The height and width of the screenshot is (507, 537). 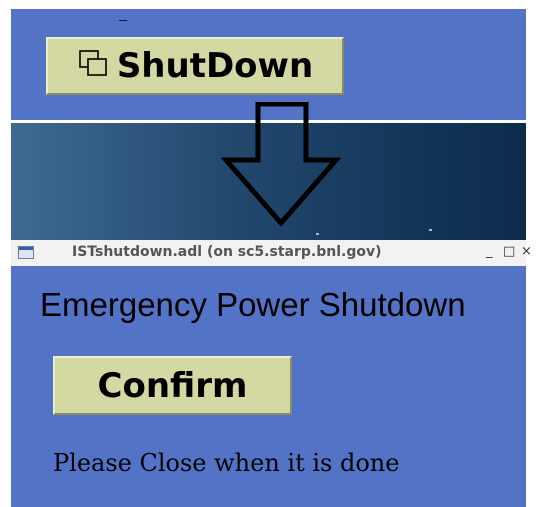 What do you see at coordinates (215, 66) in the screenshot?
I see `shutdown-button-label: ShutDown` at bounding box center [215, 66].